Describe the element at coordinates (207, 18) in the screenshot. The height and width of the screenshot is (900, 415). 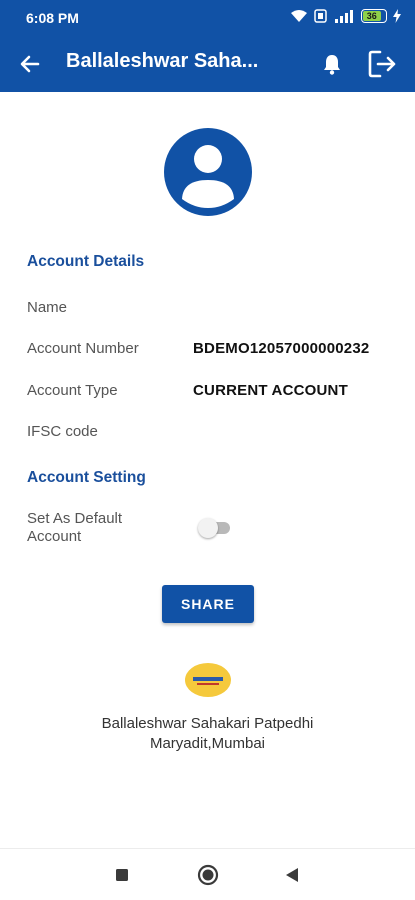
I see `status-bar: 6:08 PM 36` at that location.